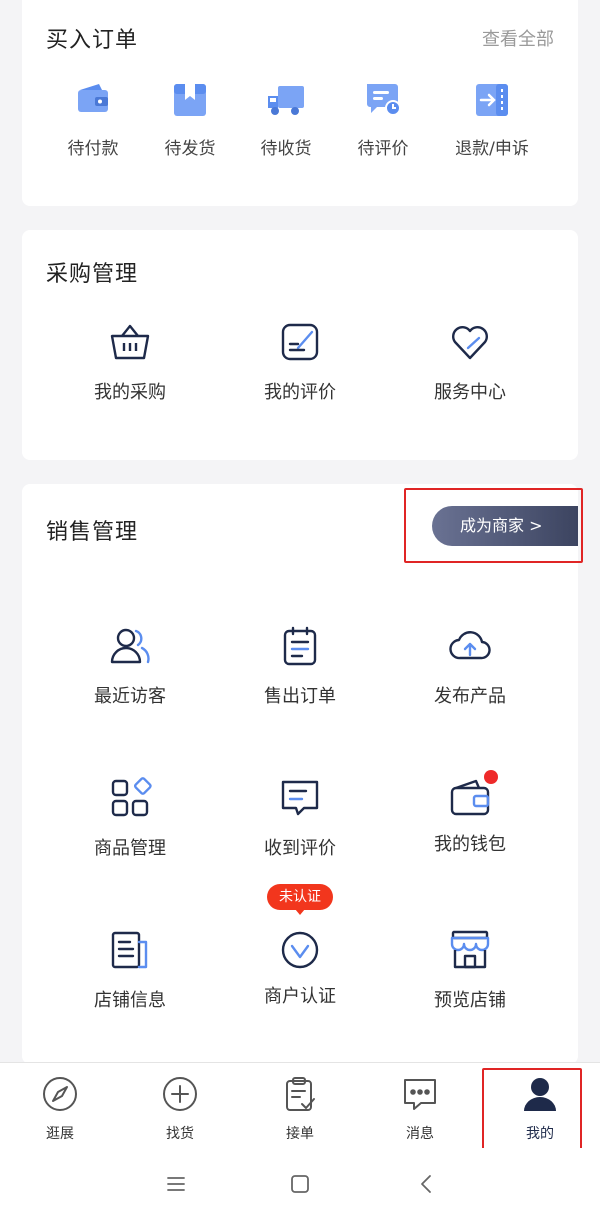 Image resolution: width=600 pixels, height=1218 pixels. Describe the element at coordinates (190, 118) in the screenshot. I see `order-pending-shipment: 待发货` at that location.